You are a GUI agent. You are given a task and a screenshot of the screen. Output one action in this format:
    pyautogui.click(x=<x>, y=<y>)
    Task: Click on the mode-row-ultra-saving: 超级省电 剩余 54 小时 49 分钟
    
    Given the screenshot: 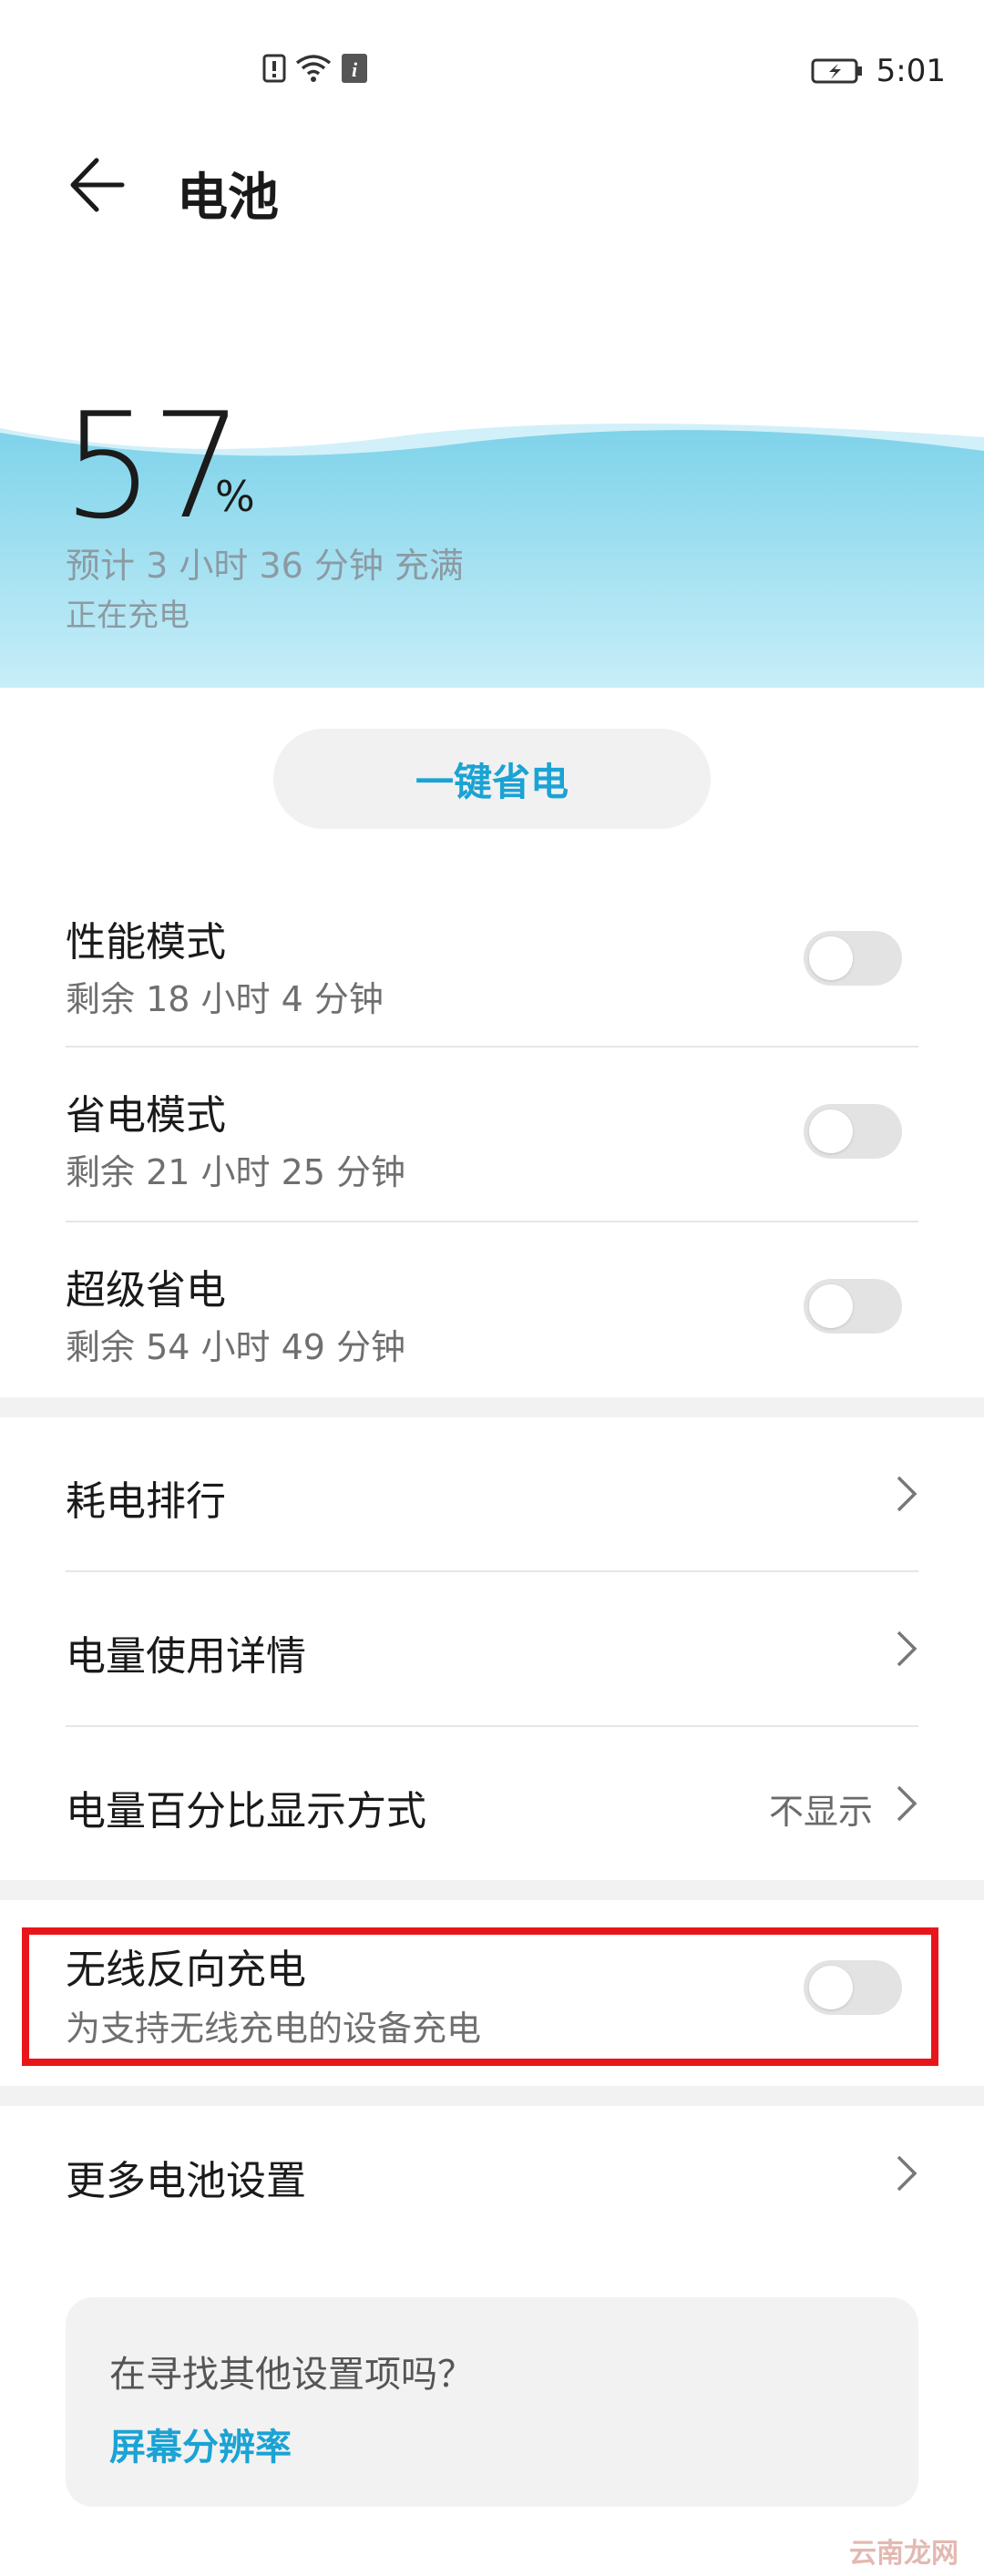 What is the action you would take?
    pyautogui.click(x=492, y=1310)
    